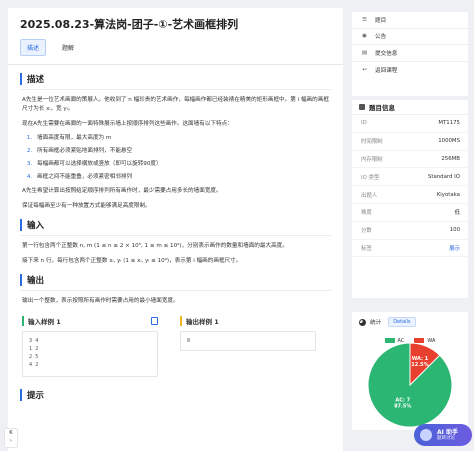  What do you see at coordinates (386, 70) in the screenshot?
I see `sidebar-item-label: 返回课程` at bounding box center [386, 70].